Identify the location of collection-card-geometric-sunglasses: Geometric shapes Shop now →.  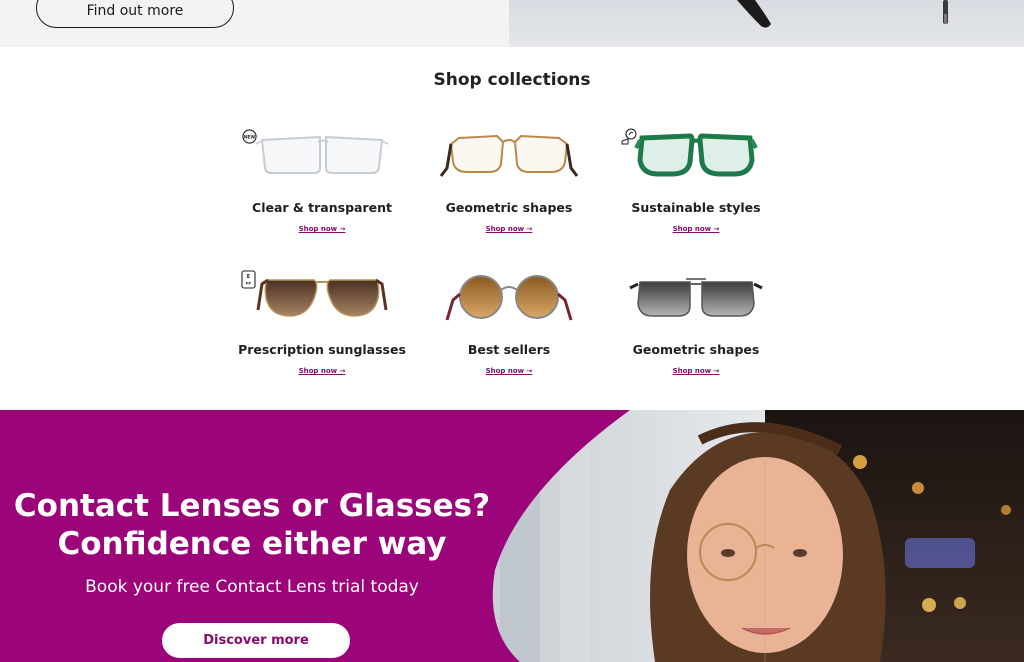
(696, 323).